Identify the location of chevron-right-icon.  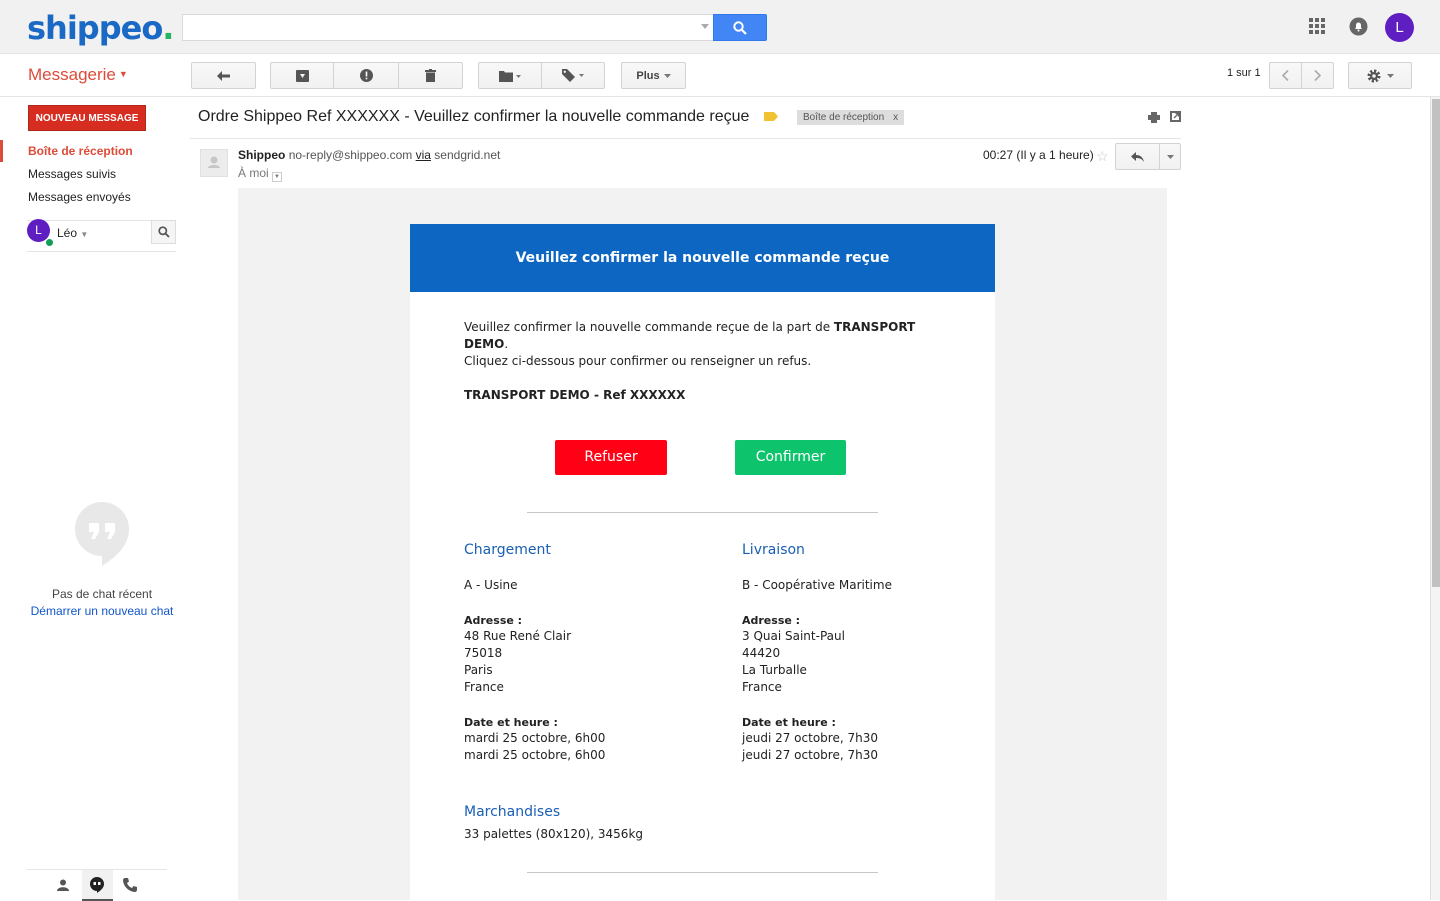
(1317, 75).